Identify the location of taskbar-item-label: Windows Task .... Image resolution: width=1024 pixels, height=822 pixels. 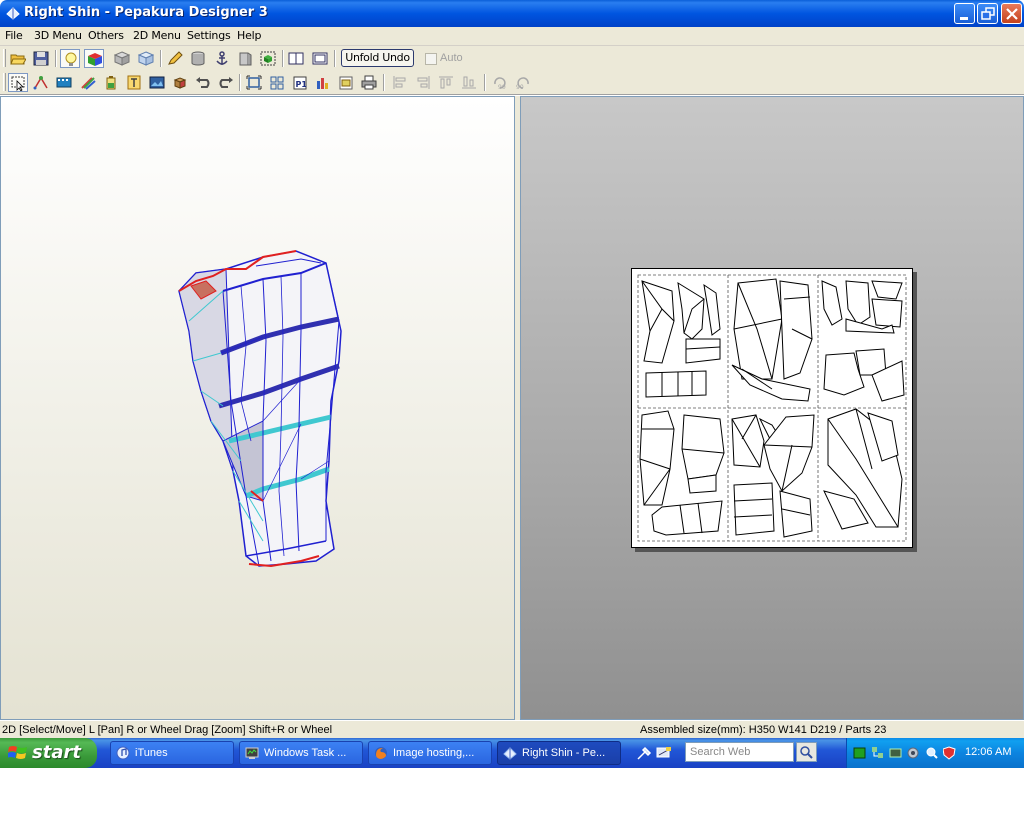
(305, 753).